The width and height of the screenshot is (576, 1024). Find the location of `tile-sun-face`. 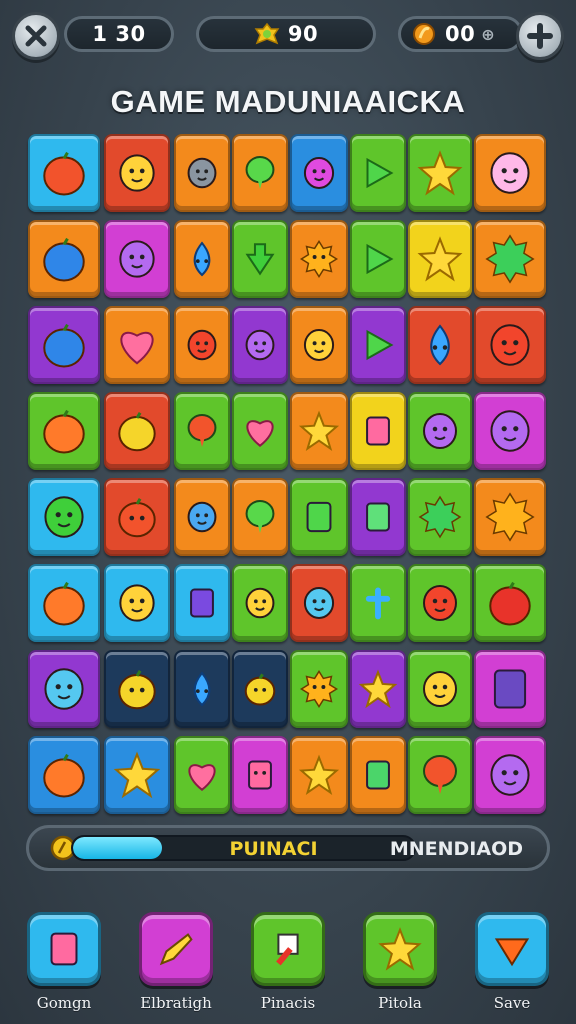

tile-sun-face is located at coordinates (319, 689).